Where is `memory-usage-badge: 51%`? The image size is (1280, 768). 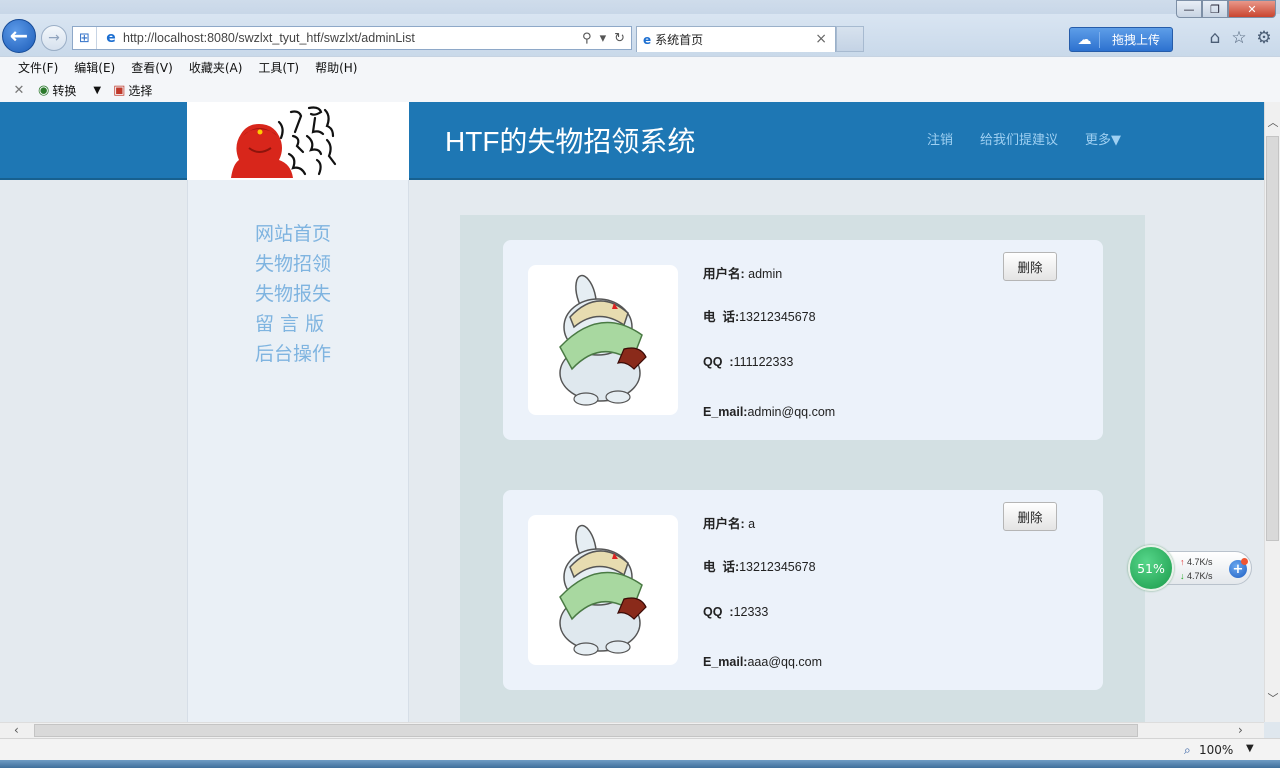 memory-usage-badge: 51% is located at coordinates (1151, 568).